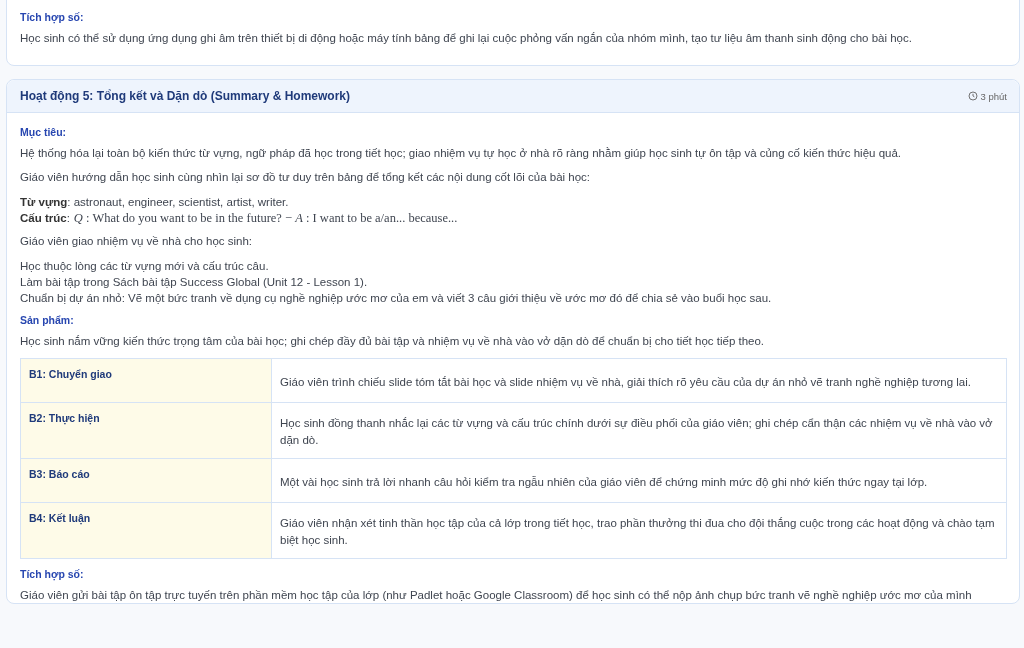 The image size is (1024, 648). What do you see at coordinates (466, 38) in the screenshot?
I see `paragraph: Học sinh có thể sử dụng ứng dụng ghi âm trên thiết bị di động hoặc máy tính bảng để ghi lại cuộc phỏng vấn ngắn của nhóm mình, tạo tư liệu âm thanh sinh động cho bài học.` at bounding box center [466, 38].